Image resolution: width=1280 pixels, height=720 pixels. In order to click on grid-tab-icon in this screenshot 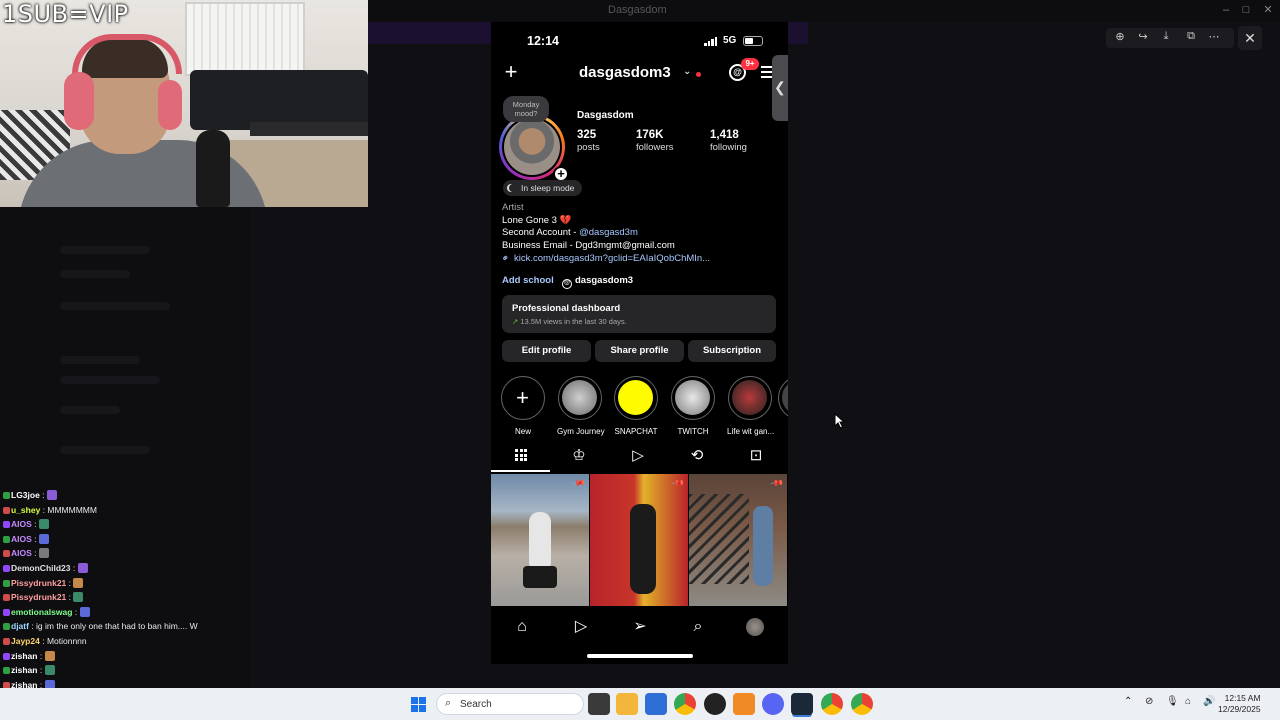, I will do `click(521, 455)`.